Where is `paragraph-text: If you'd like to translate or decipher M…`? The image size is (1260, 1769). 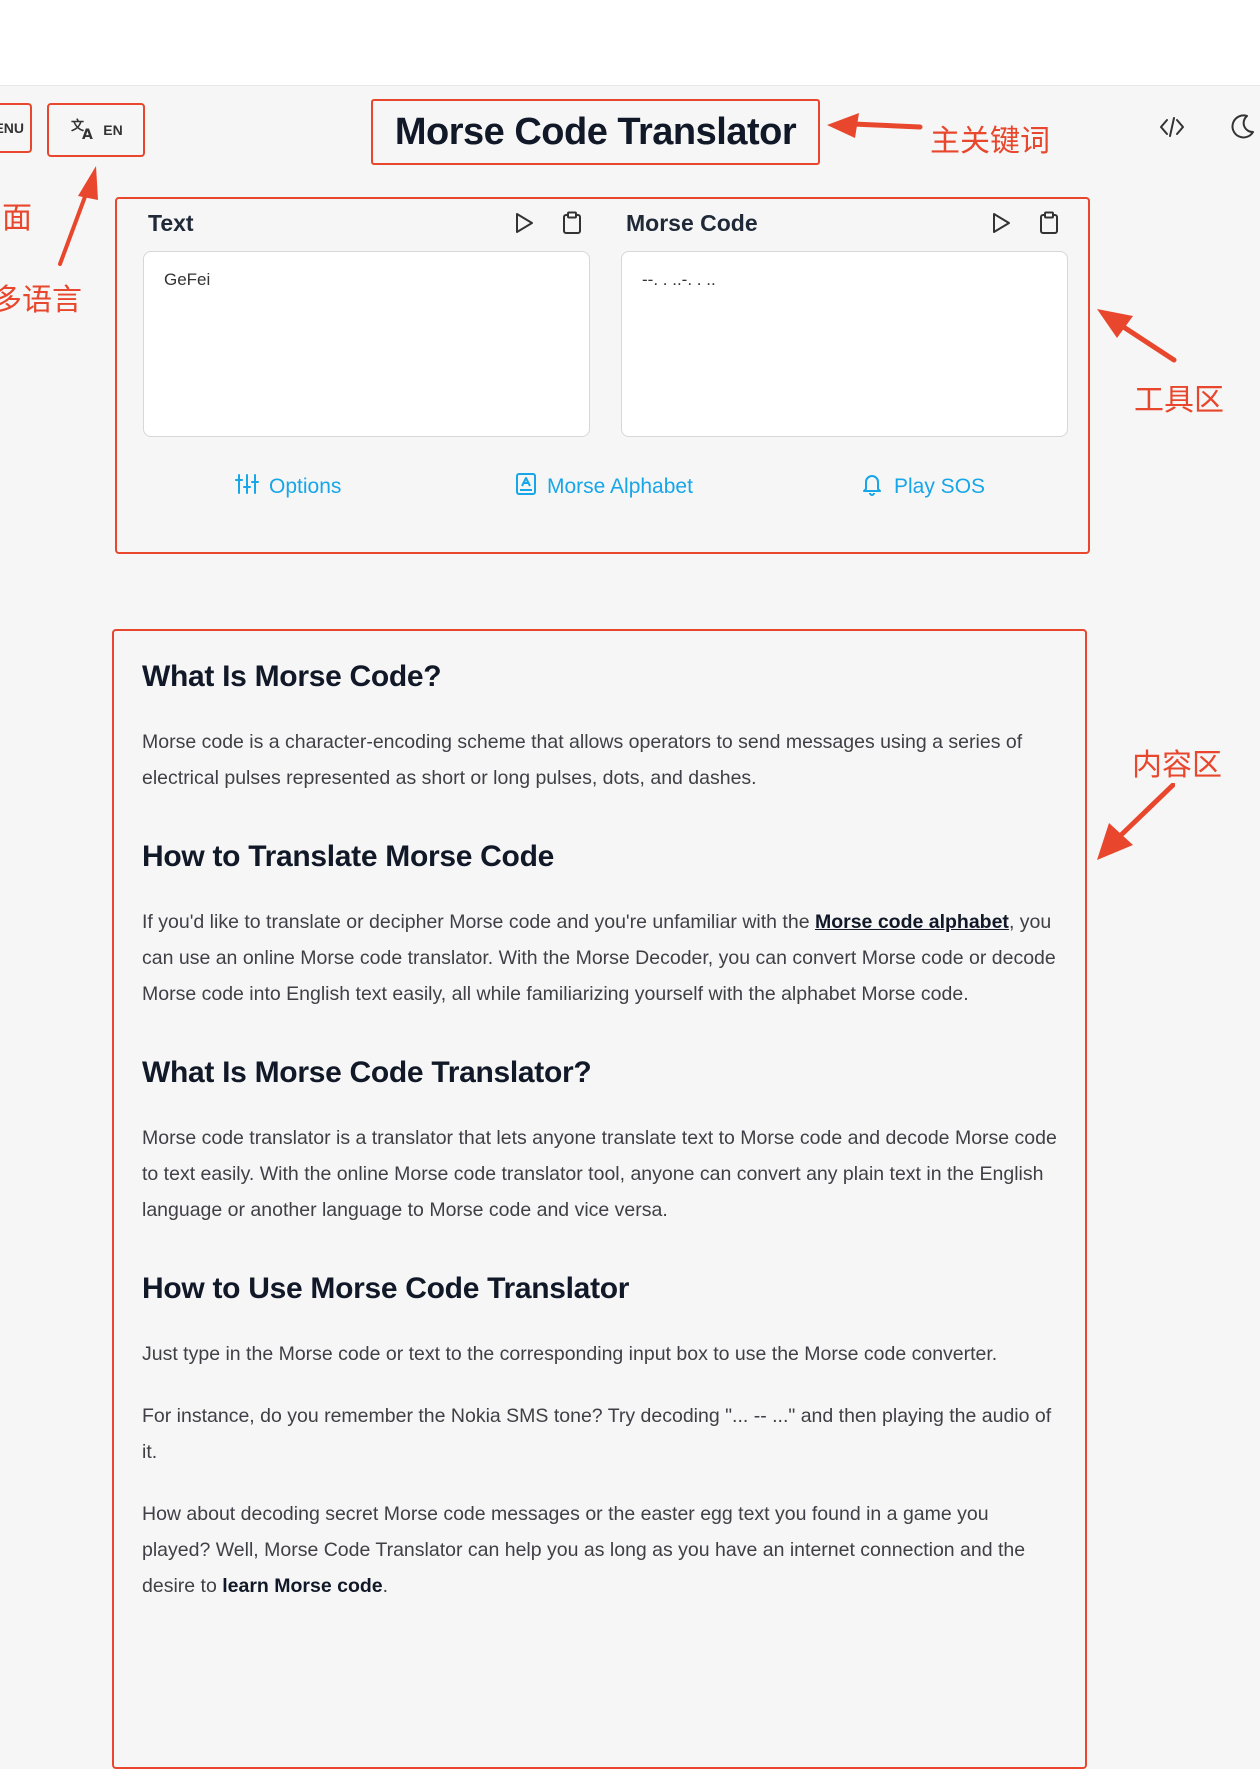
paragraph-text: If you'd like to translate or decipher M… is located at coordinates (478, 922).